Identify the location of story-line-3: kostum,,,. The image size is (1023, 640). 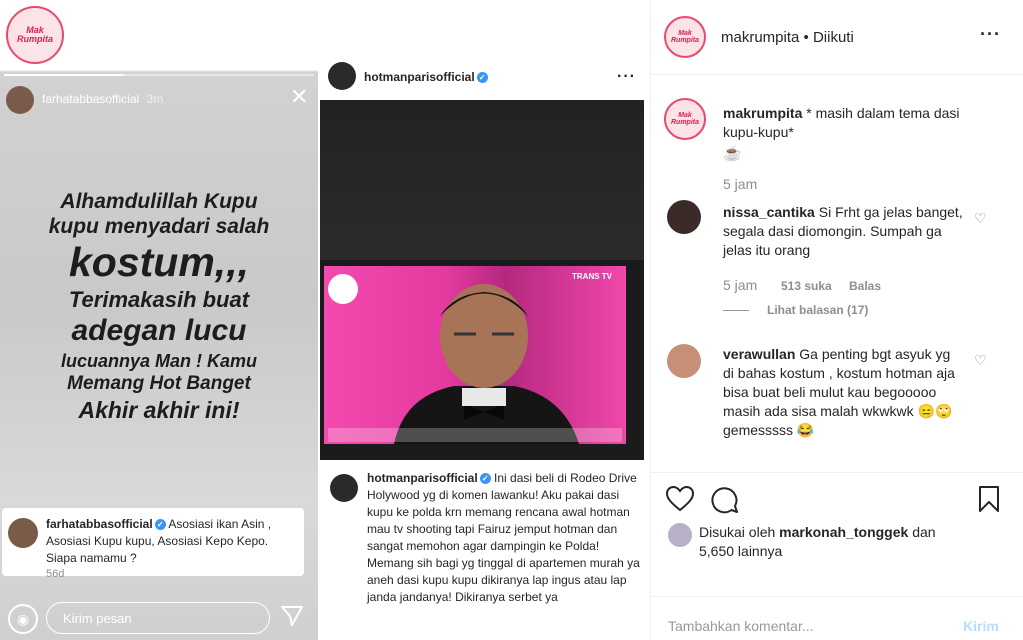
(159, 262).